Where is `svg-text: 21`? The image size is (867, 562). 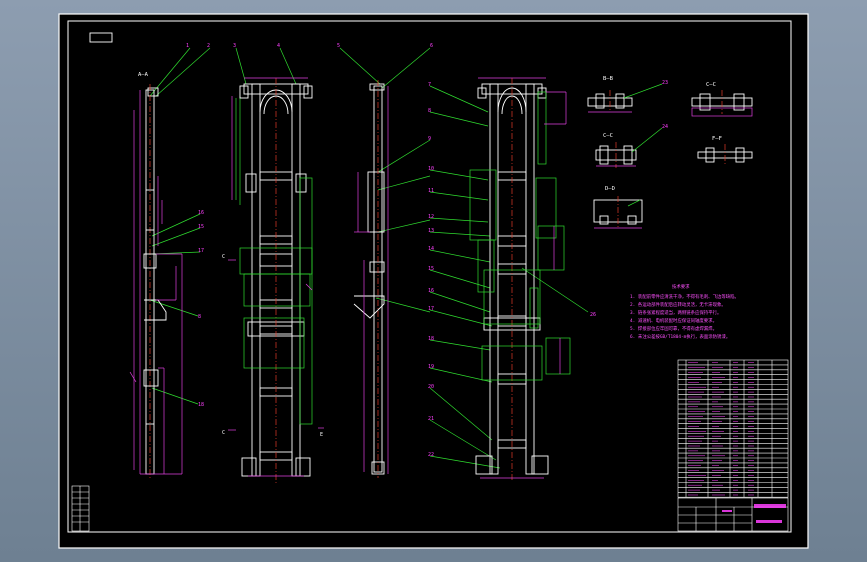
svg-text: 21 is located at coordinates (431, 419).